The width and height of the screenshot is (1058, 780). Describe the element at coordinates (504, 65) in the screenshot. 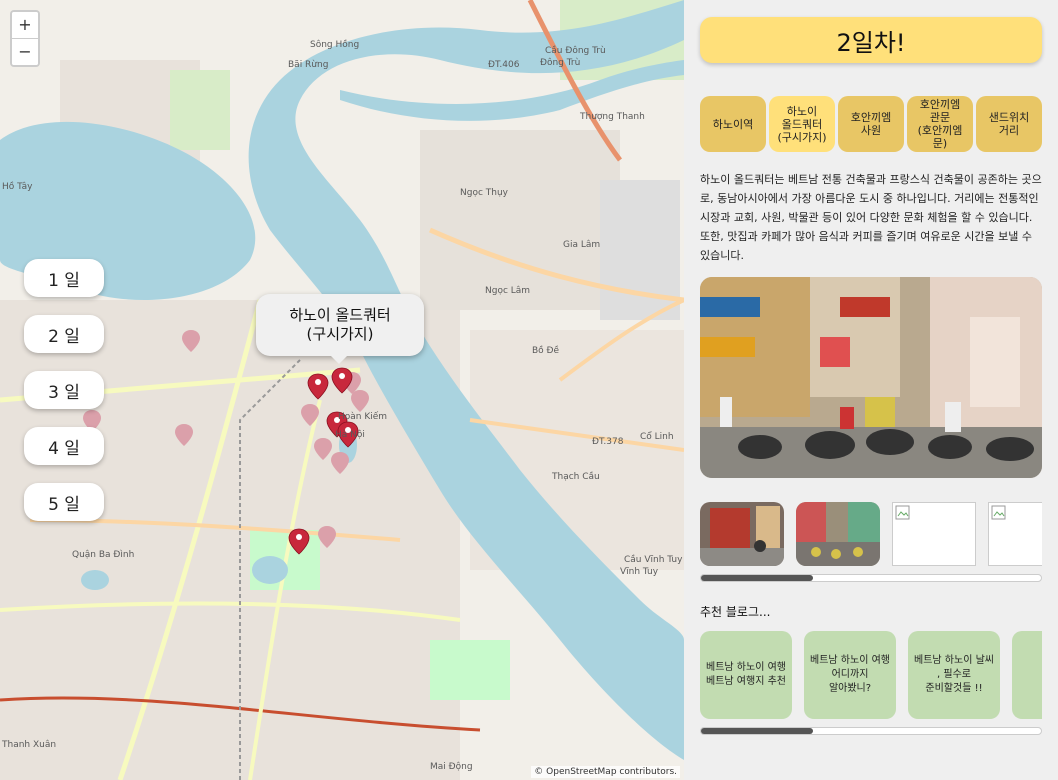

I see `map-place-label: ĐT.406` at that location.